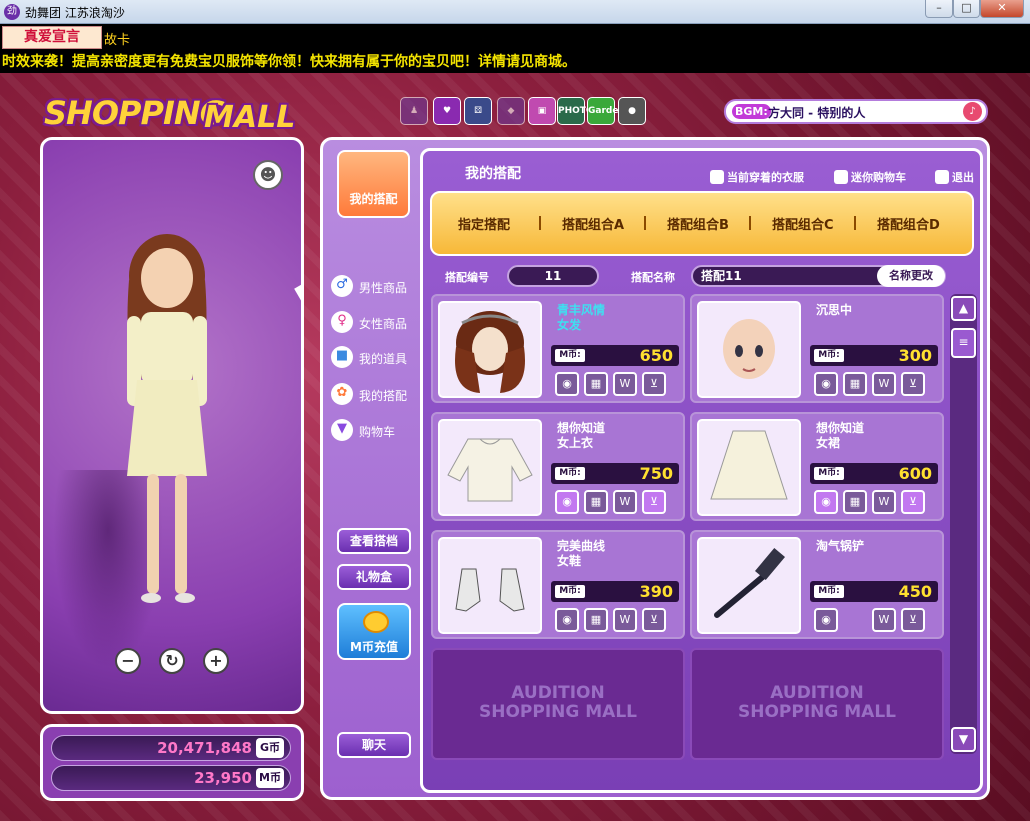  What do you see at coordinates (963, 343) in the screenshot?
I see `scroll-thumb: ≡` at bounding box center [963, 343].